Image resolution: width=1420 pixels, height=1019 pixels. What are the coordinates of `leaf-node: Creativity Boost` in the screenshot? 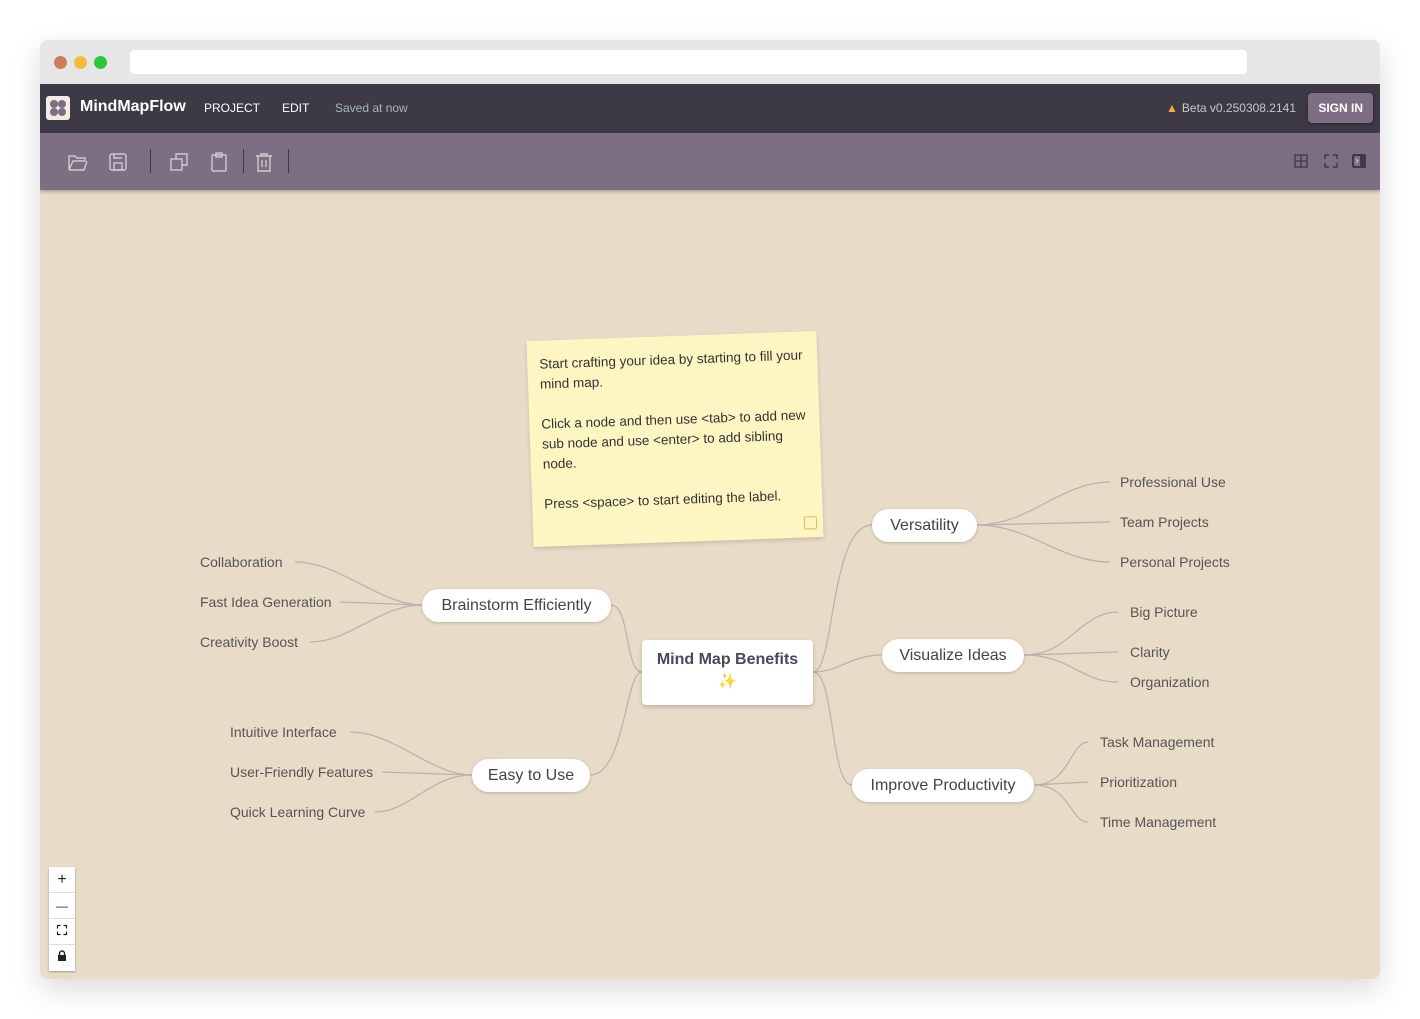 It's located at (249, 642).